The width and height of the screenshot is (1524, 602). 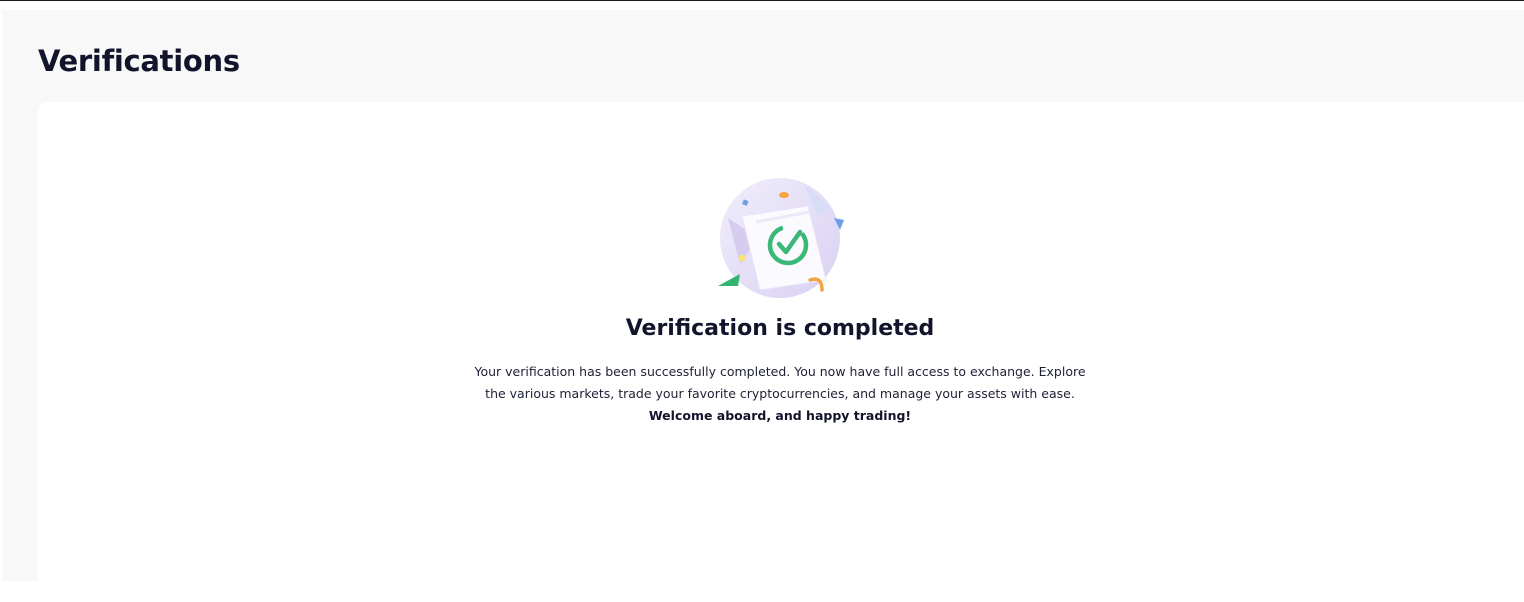 I want to click on success-title: Verification is completed, so click(x=780, y=328).